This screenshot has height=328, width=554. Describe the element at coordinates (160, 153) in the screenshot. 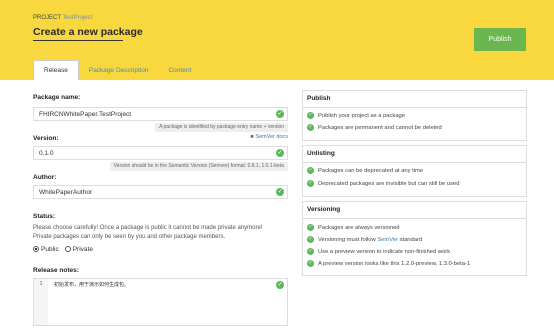

I see `version-field: 0.1.0 ✓` at that location.